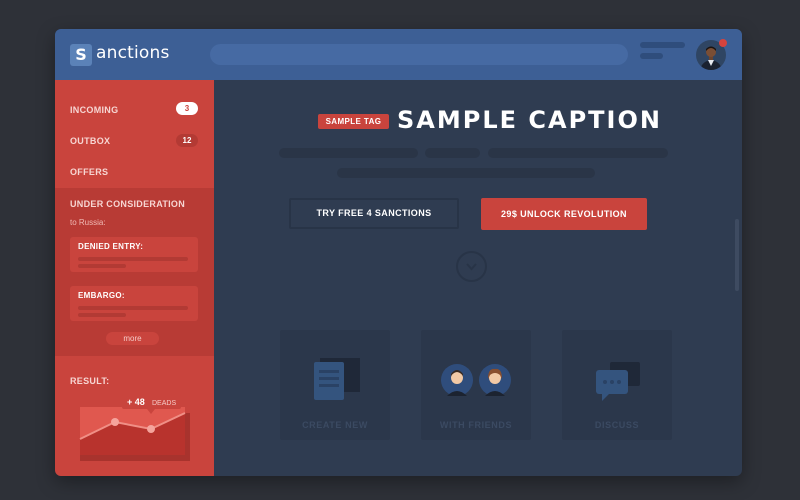  Describe the element at coordinates (136, 402) in the screenshot. I see `result-value: + 48` at that location.